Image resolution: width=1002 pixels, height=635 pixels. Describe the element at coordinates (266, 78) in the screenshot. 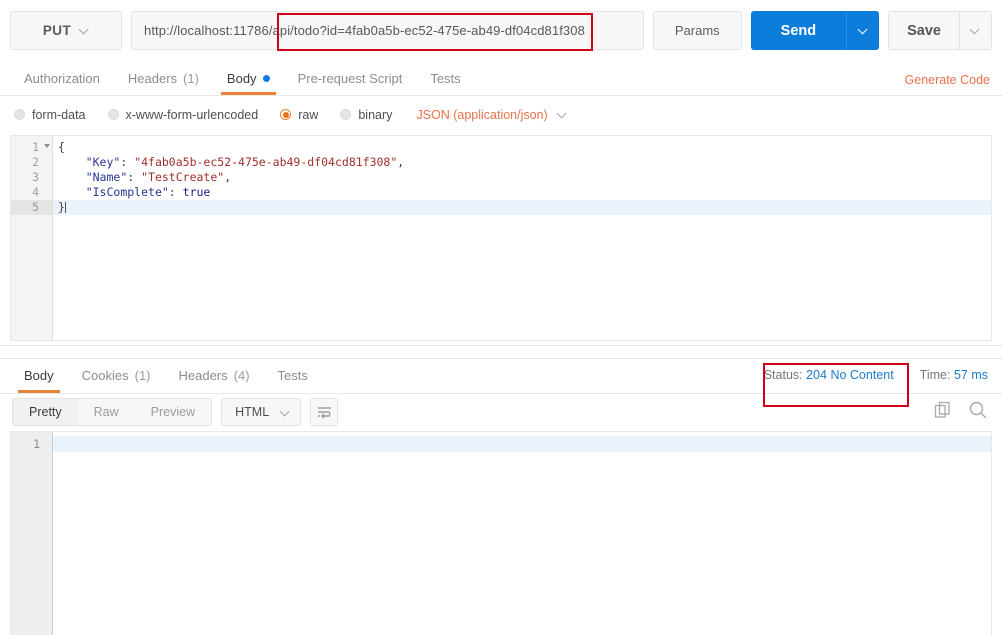

I see `body-modified-dot-icon` at that location.